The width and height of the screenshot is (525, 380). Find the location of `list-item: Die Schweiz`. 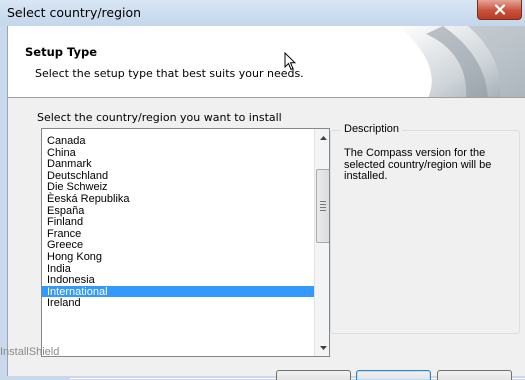

list-item: Die Schweiz is located at coordinates (178, 187).